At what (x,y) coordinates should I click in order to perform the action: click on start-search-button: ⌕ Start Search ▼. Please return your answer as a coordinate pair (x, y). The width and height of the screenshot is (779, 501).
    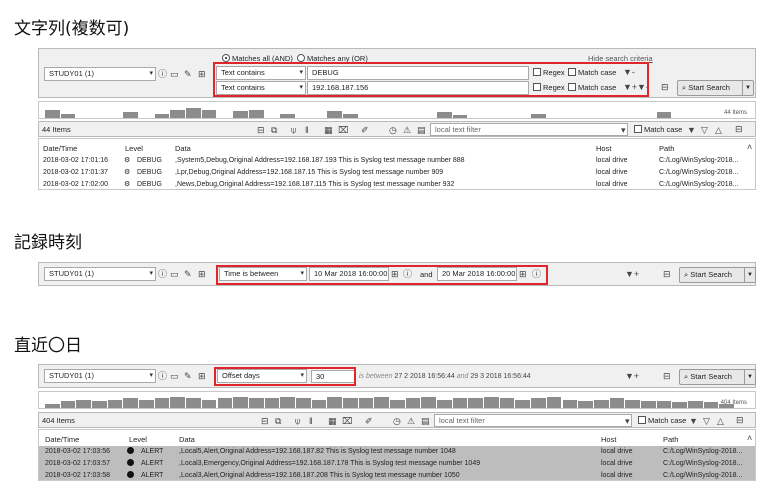
    Looking at the image, I should click on (715, 88).